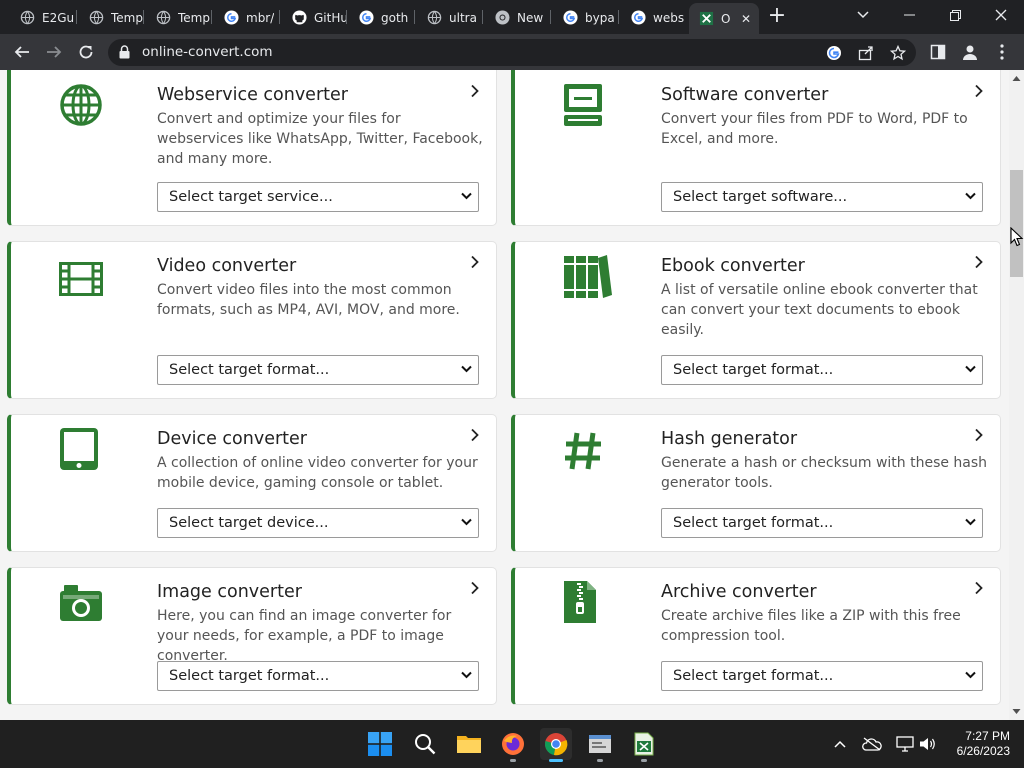  Describe the element at coordinates (733, 266) in the screenshot. I see `card-title: Ebook converter` at that location.